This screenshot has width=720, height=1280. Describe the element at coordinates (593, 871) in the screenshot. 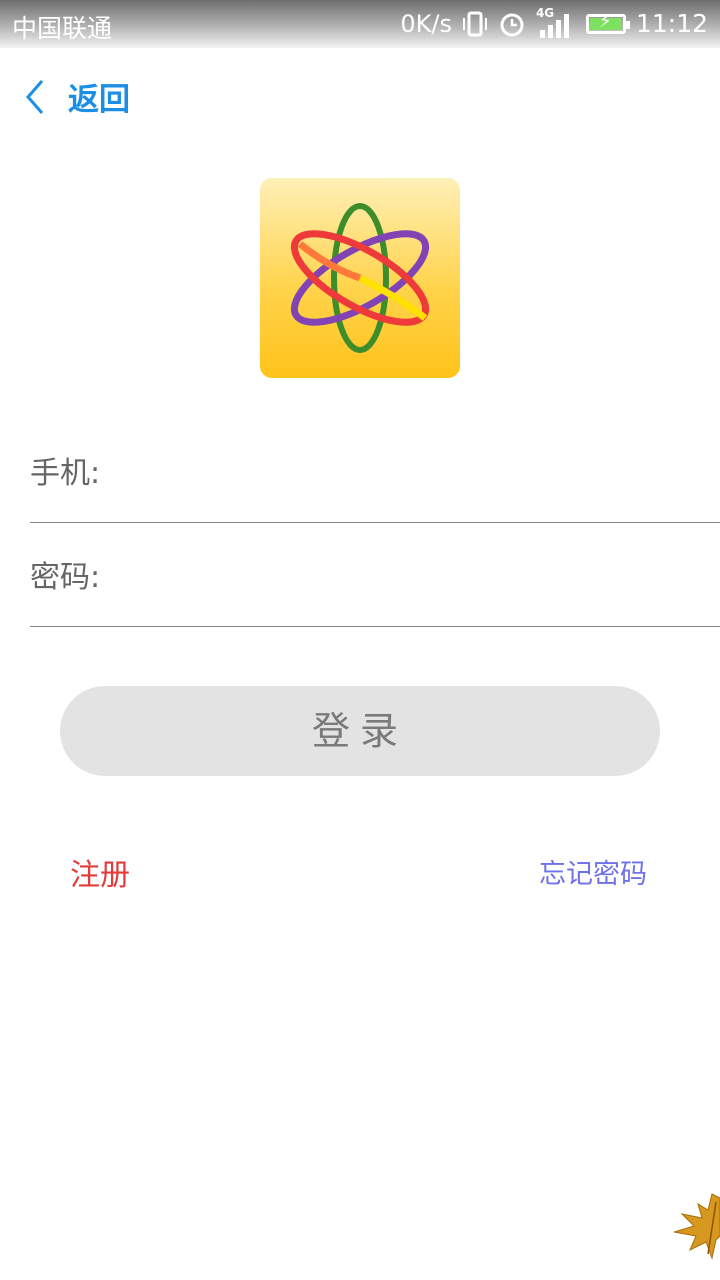

I see `forgot-password-link: 忘记密码` at that location.